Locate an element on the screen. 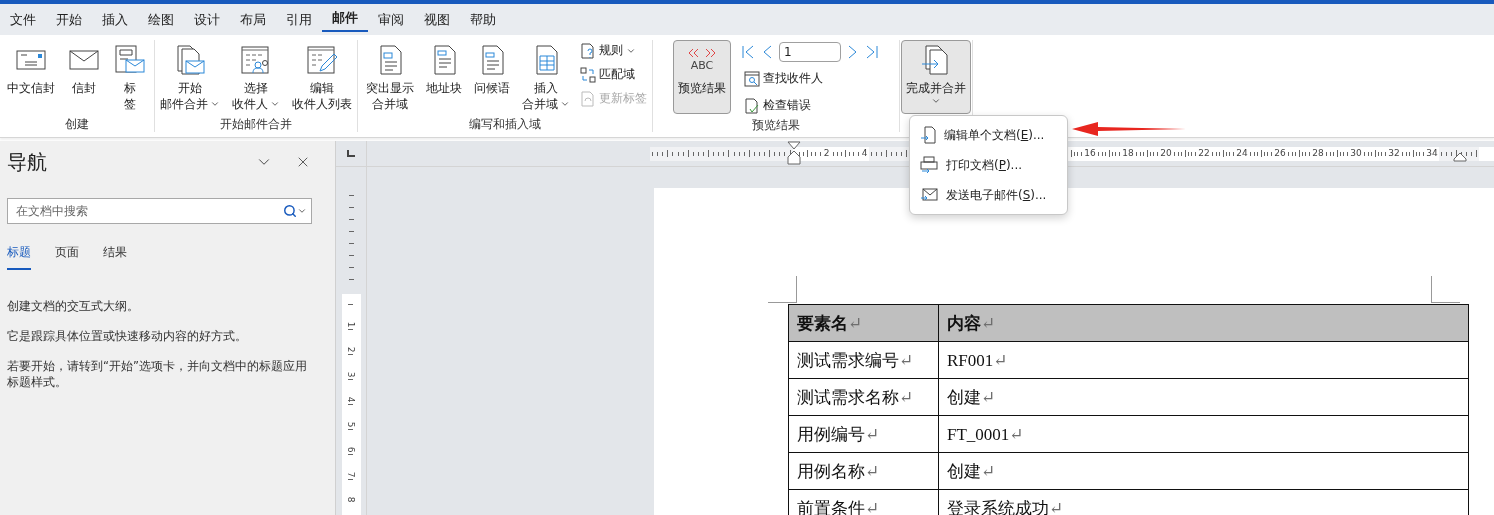  group-label: 预览结果 is located at coordinates (776, 125).